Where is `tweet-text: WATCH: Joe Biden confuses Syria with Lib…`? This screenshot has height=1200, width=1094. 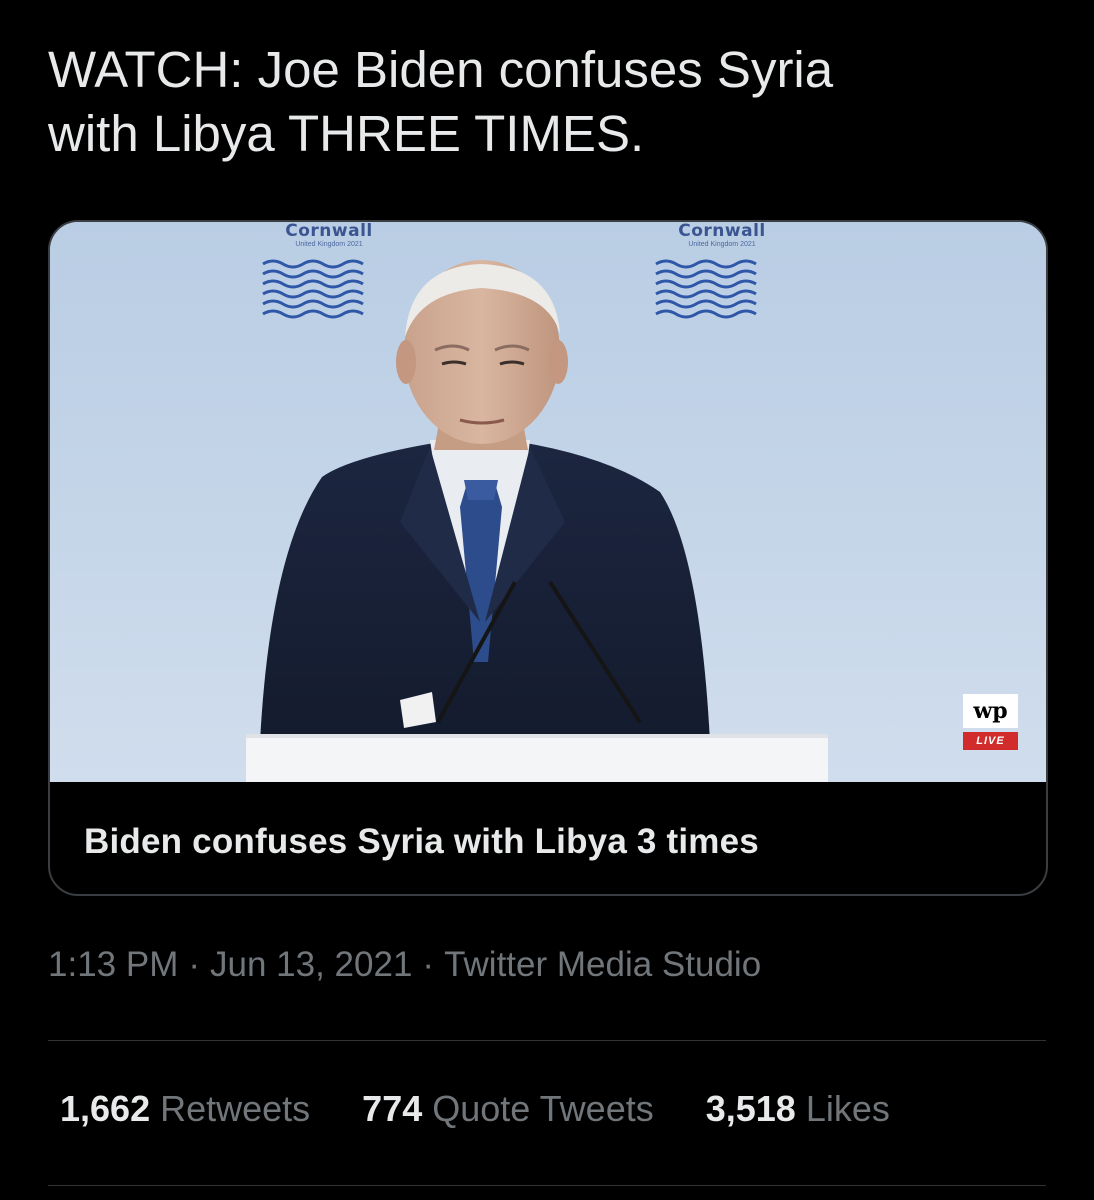
tweet-text: WATCH: Joe Biden confuses Syria with Lib… is located at coordinates (548, 102).